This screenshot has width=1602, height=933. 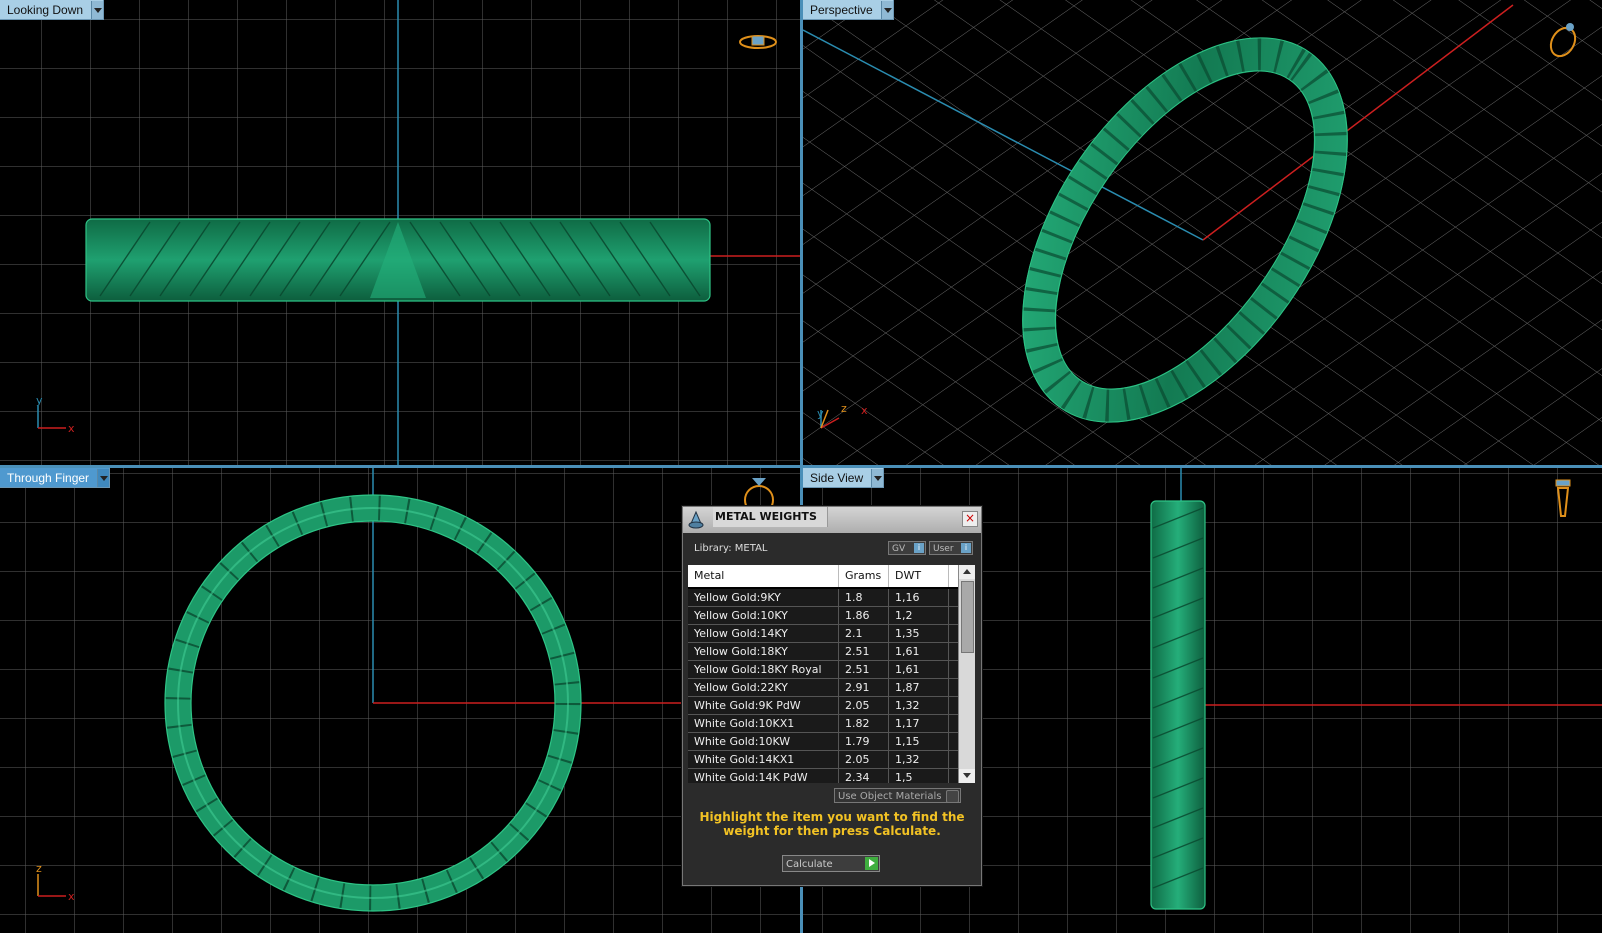 I want to click on table-row: Yellow Gold:10KY 1.86 1,2, so click(x=823, y=616).